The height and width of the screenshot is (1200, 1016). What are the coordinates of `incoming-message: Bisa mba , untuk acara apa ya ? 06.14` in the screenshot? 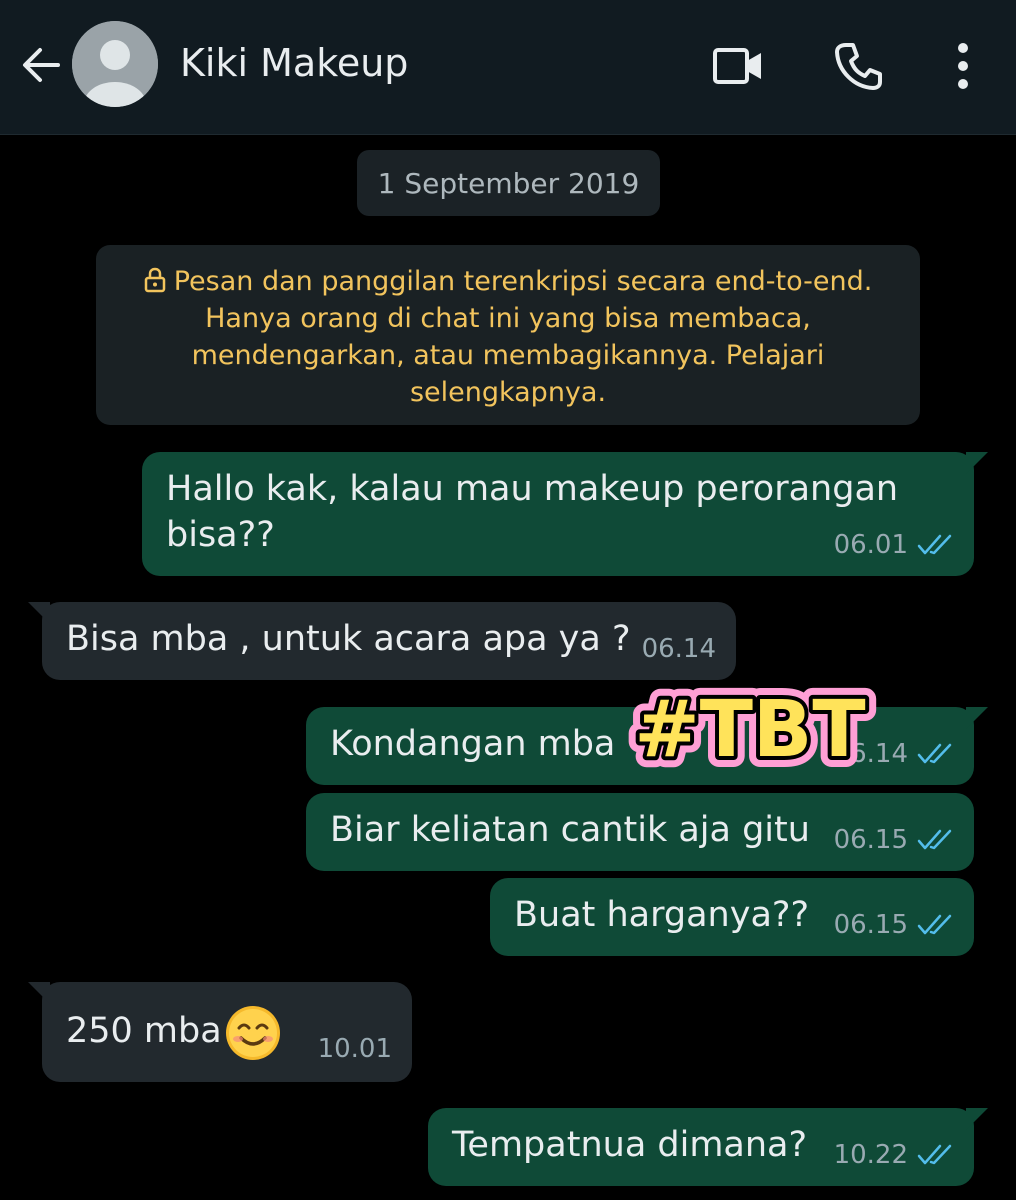 It's located at (382, 641).